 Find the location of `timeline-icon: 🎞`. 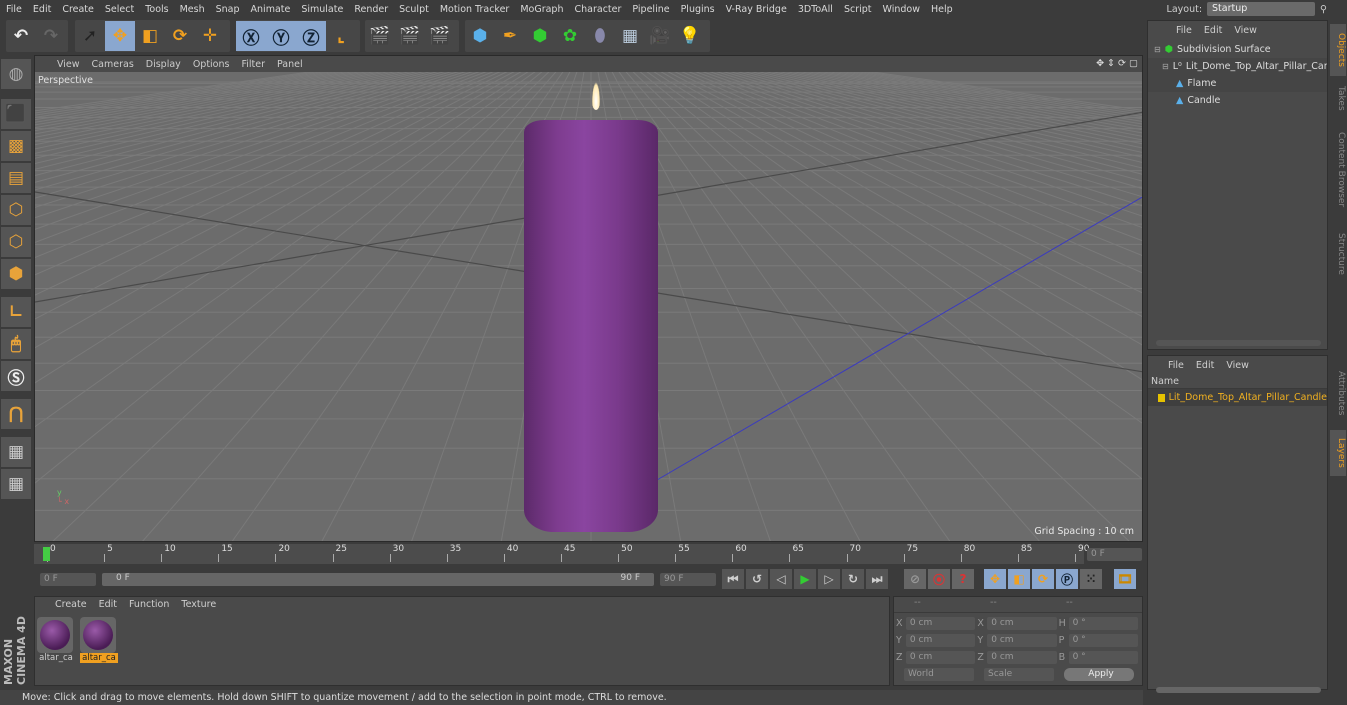

timeline-icon: 🎞 is located at coordinates (1125, 579).